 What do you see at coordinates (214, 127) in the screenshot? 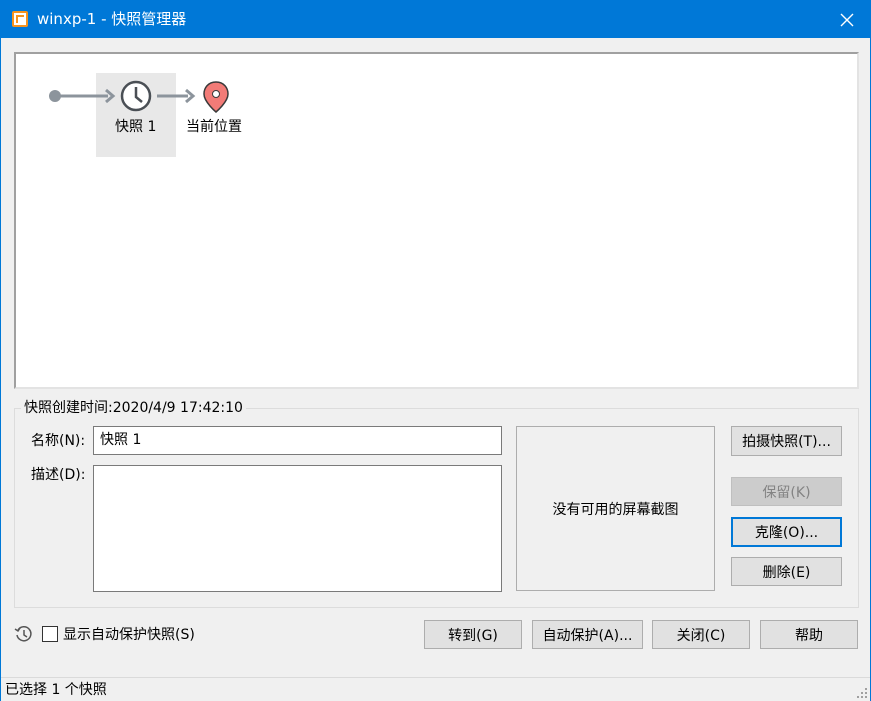
I see `current-position-label: 当前位置` at bounding box center [214, 127].